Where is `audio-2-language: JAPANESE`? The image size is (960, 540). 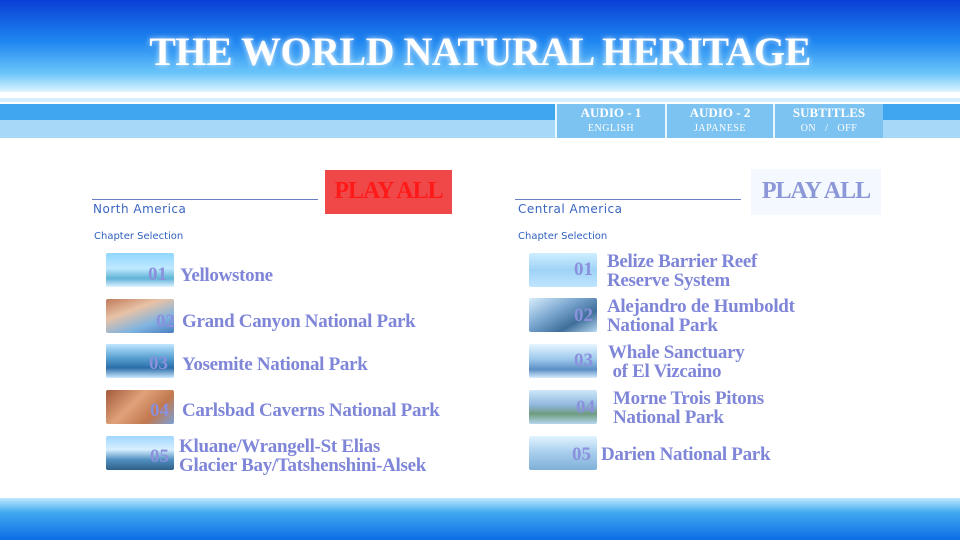 audio-2-language: JAPANESE is located at coordinates (720, 128).